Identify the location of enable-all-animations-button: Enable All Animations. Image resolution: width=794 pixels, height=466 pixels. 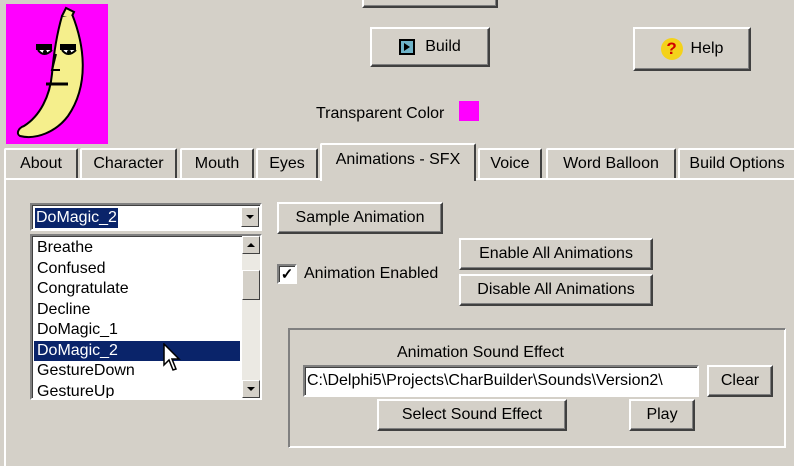
(556, 254).